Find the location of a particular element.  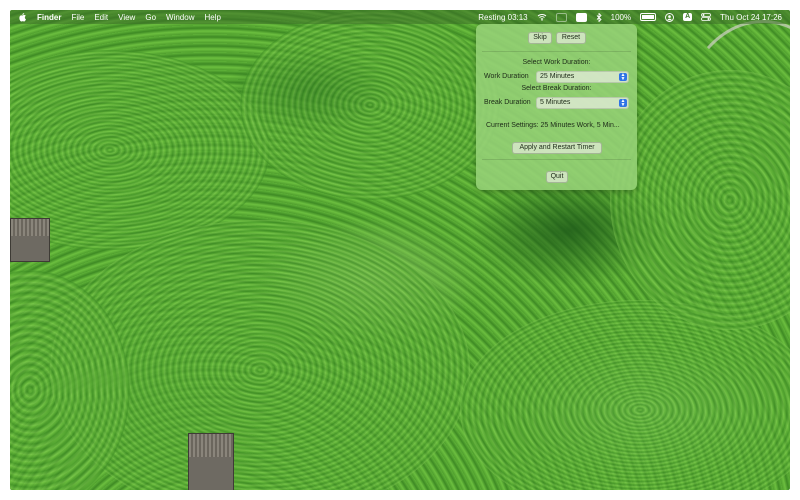

screenshot-icon is located at coordinates (581, 17).